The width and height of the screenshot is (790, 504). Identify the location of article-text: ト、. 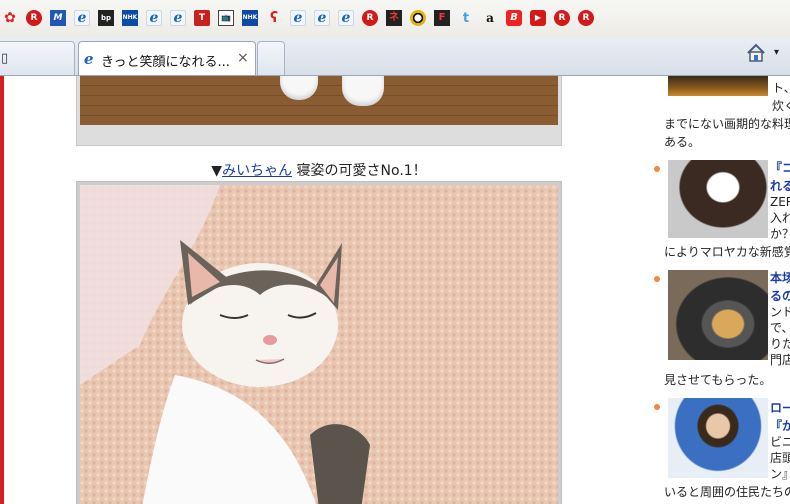
(781, 88).